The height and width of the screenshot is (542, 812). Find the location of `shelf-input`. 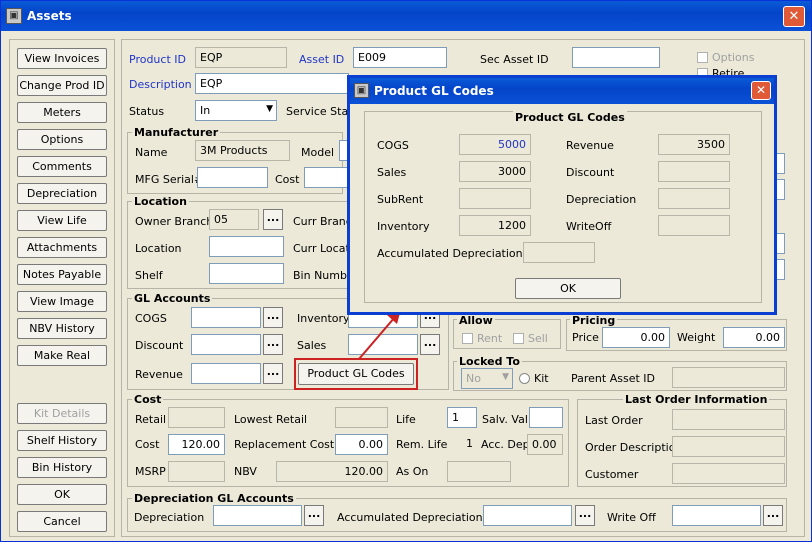

shelf-input is located at coordinates (246, 273).